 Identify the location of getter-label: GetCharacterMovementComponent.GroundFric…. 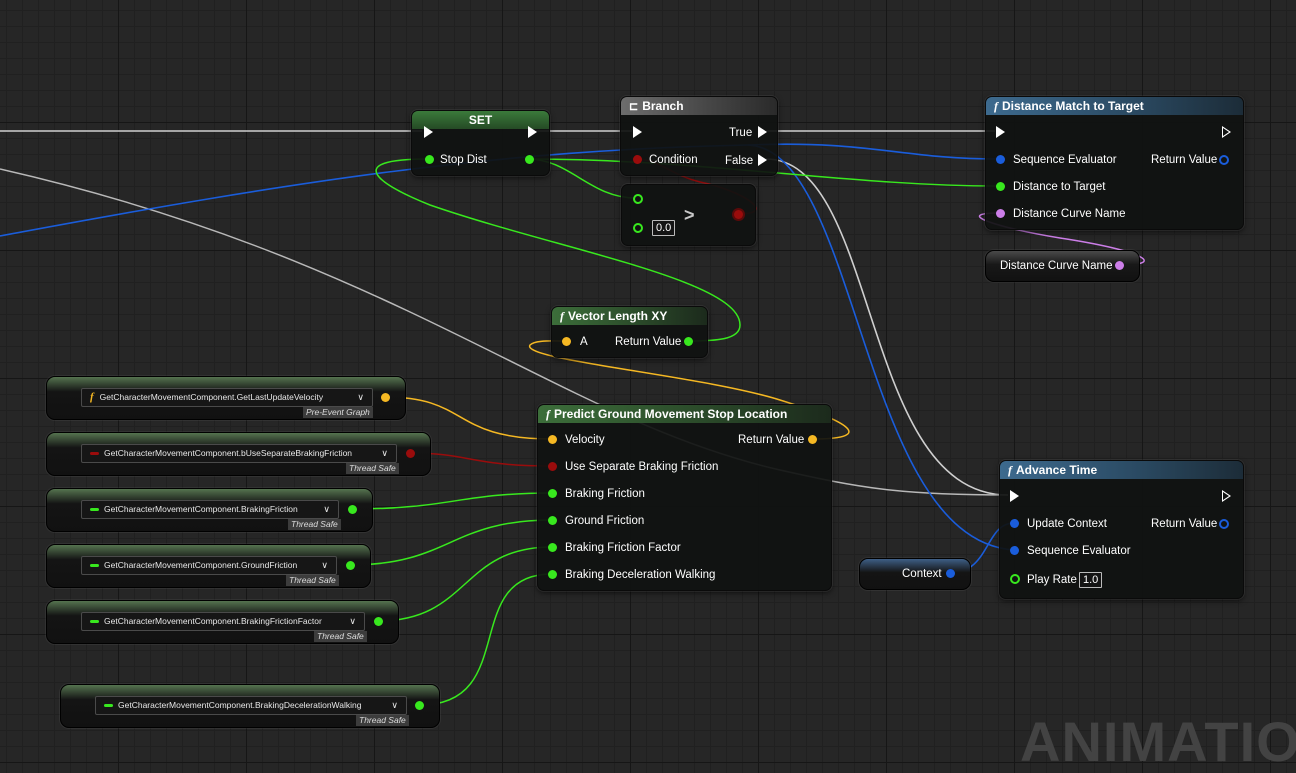
(201, 565).